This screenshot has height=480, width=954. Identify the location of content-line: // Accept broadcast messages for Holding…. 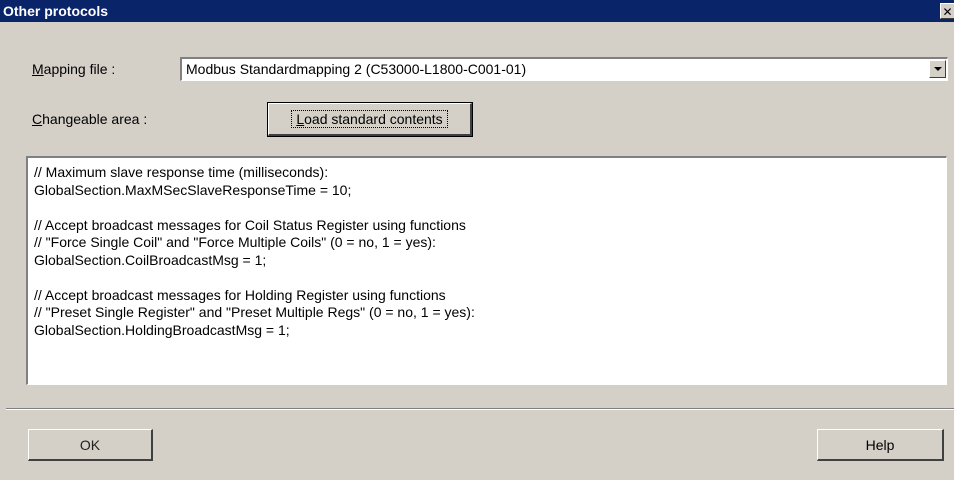
(240, 294).